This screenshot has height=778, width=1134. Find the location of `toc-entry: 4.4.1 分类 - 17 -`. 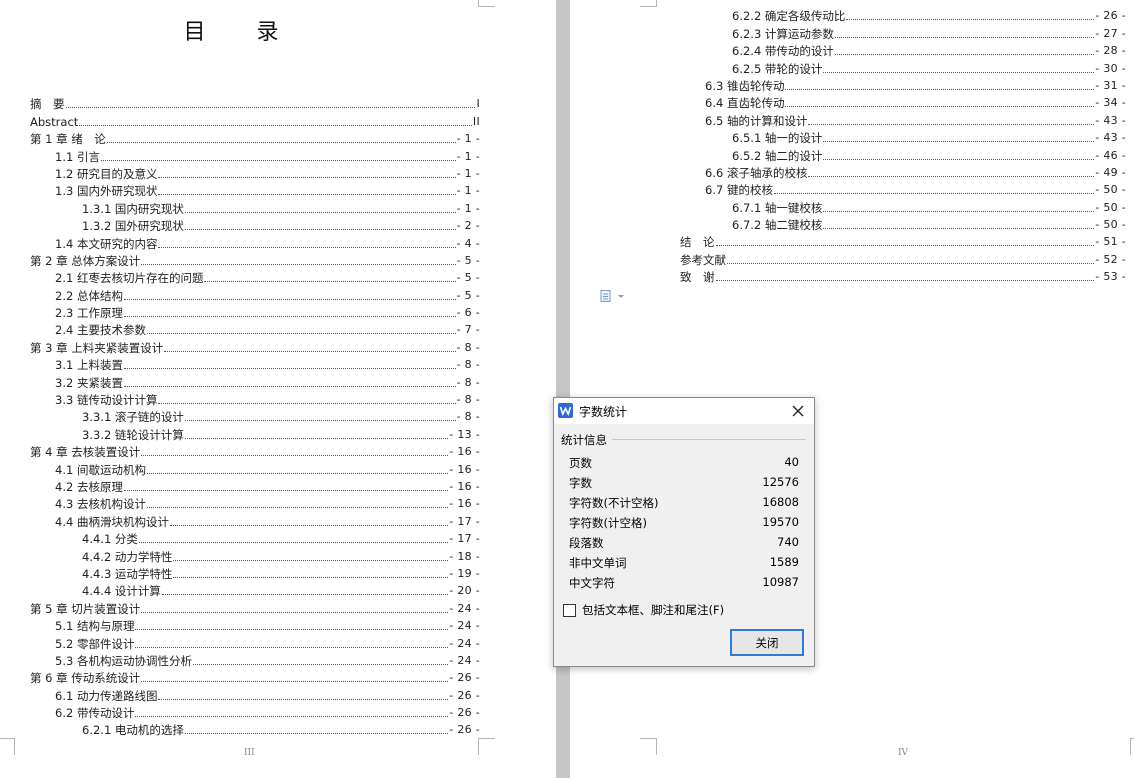

toc-entry: 4.4.1 分类 - 17 - is located at coordinates (255, 537).